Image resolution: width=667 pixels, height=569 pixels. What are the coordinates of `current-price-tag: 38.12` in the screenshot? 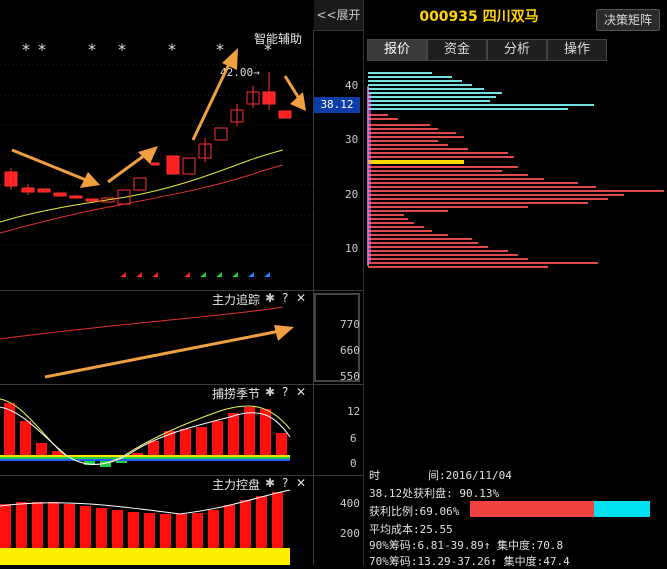 It's located at (337, 105).